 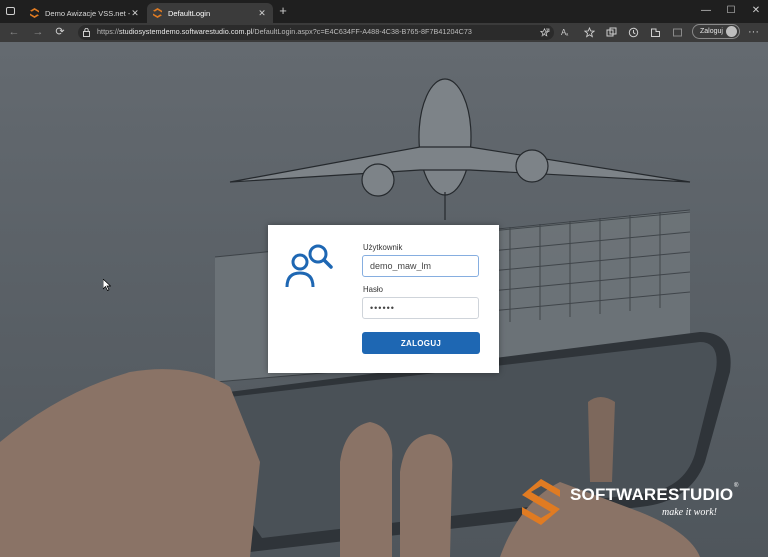 What do you see at coordinates (655, 32) in the screenshot?
I see `extensions-icon` at bounding box center [655, 32].